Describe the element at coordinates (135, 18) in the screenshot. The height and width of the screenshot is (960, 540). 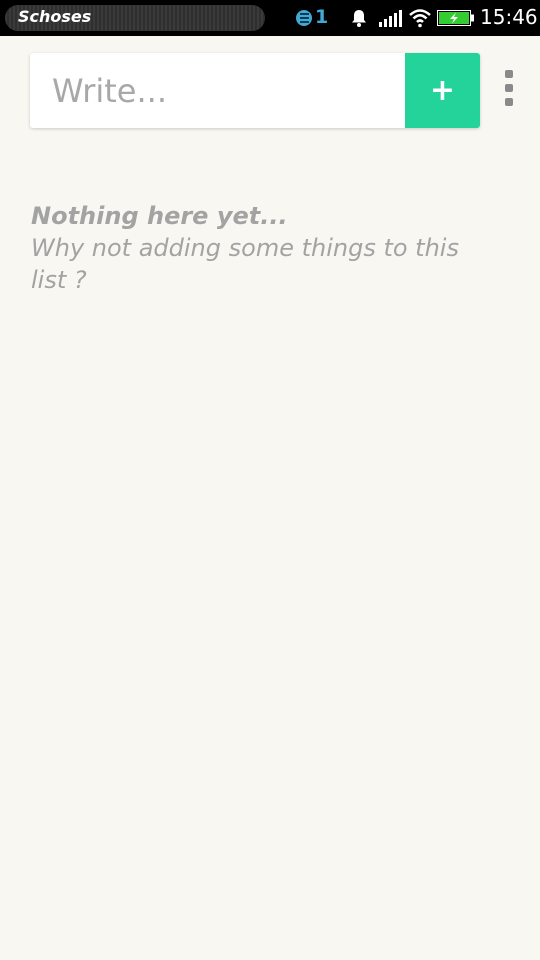
I see `app-title-pill: Schoses` at that location.